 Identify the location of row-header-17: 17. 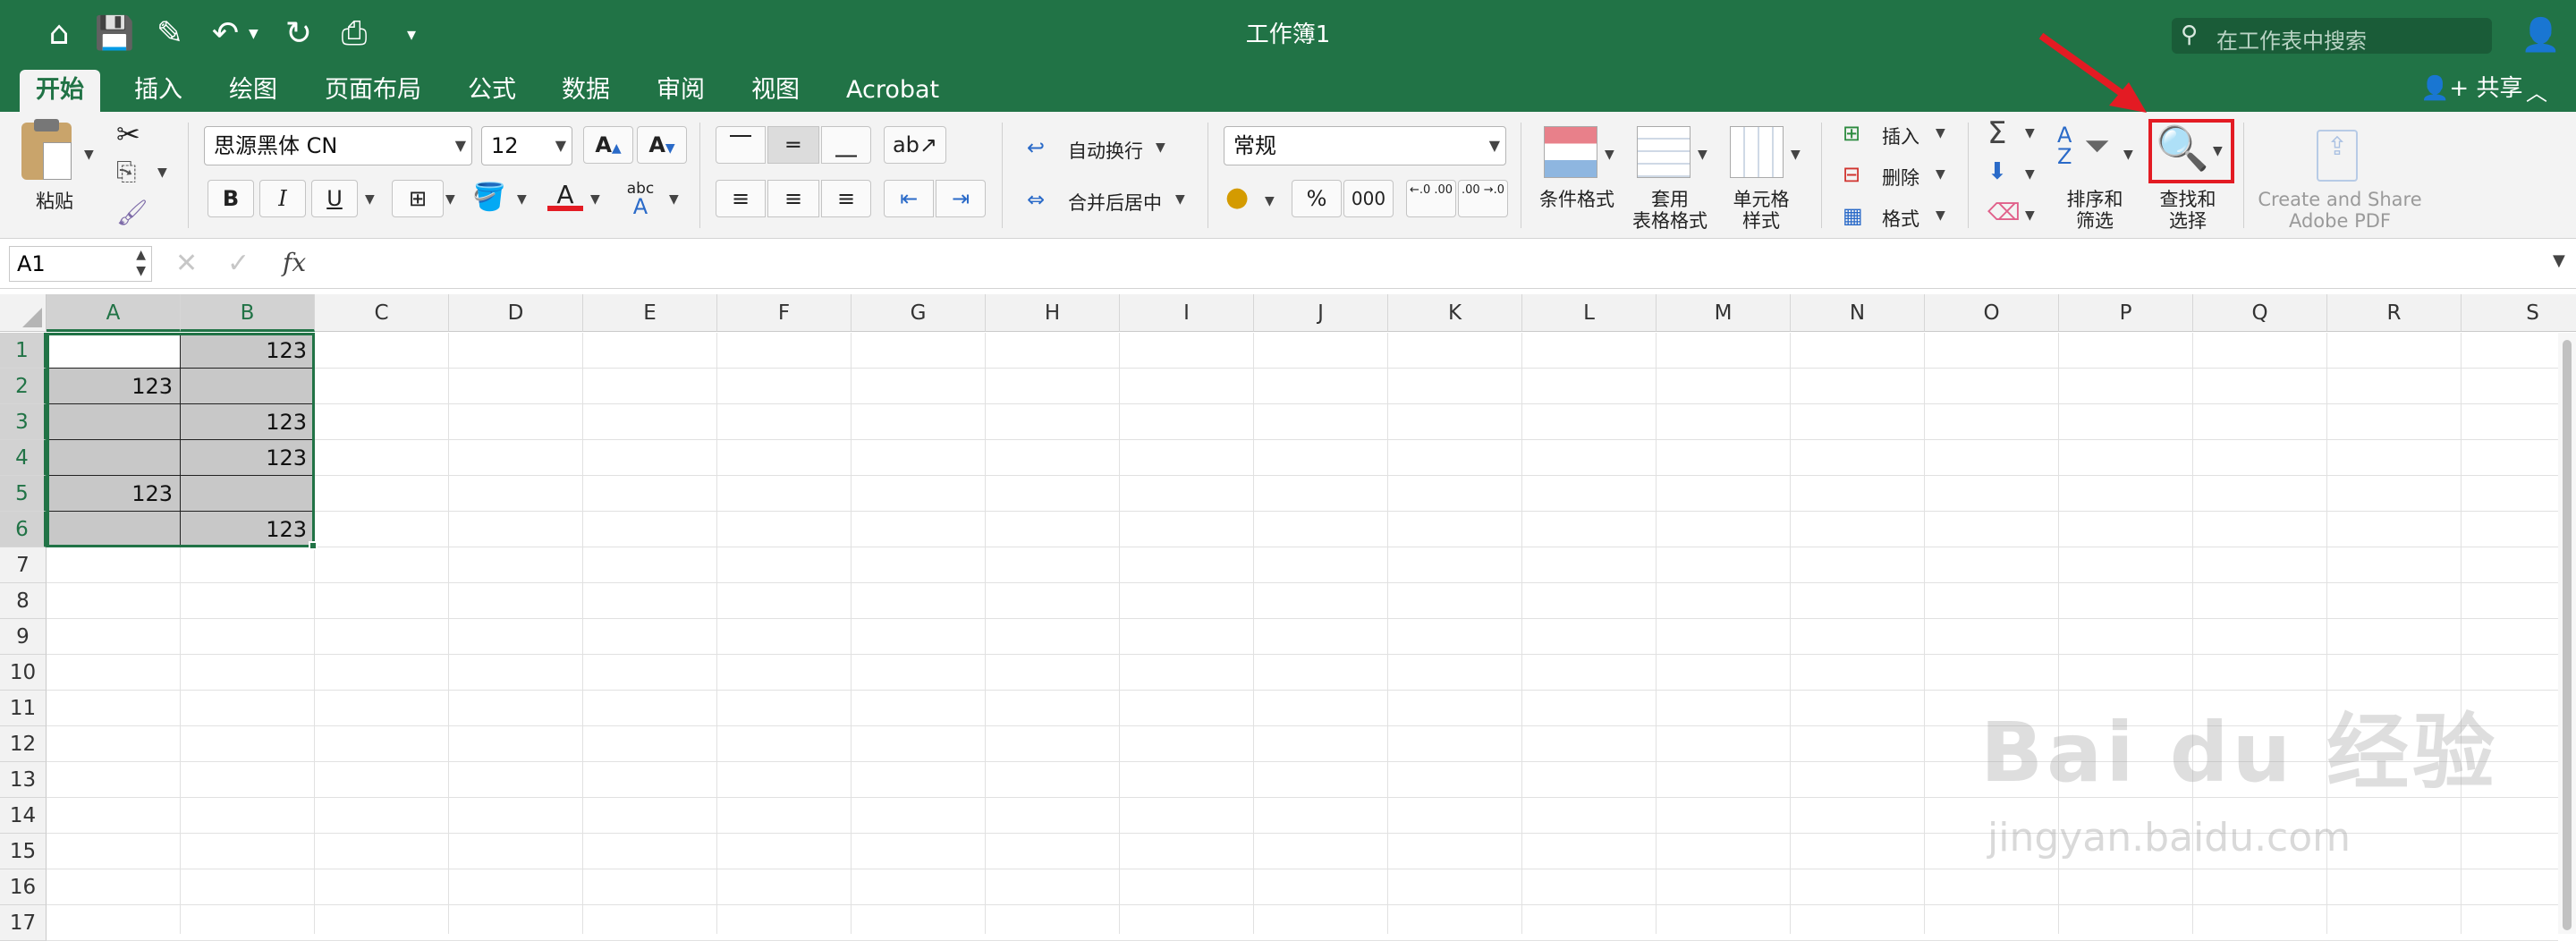
(23, 923).